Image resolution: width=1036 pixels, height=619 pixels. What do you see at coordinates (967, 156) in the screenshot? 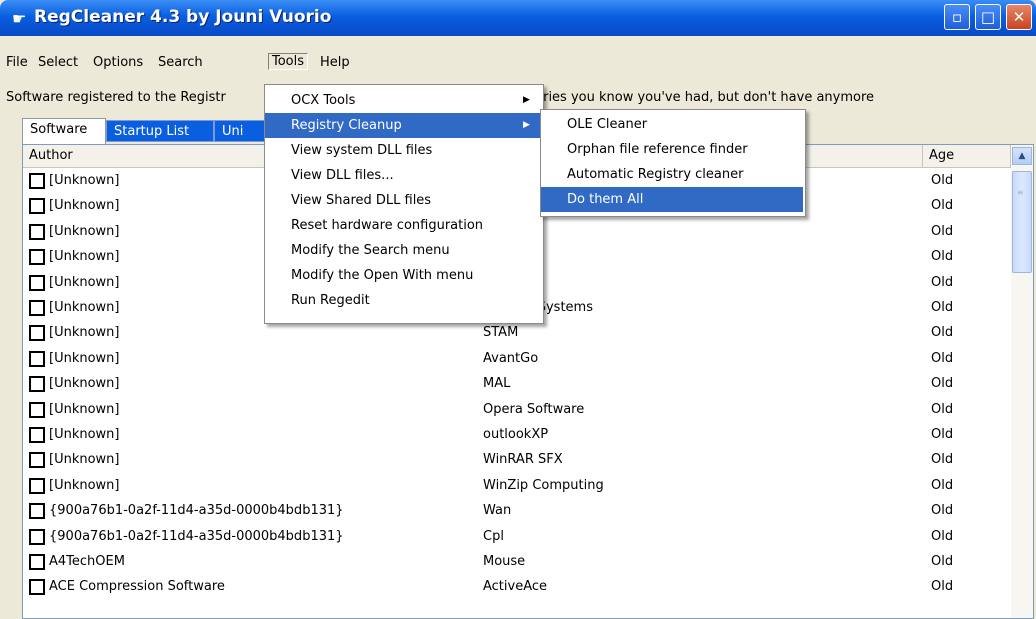
I see `column-header-age: Age` at bounding box center [967, 156].